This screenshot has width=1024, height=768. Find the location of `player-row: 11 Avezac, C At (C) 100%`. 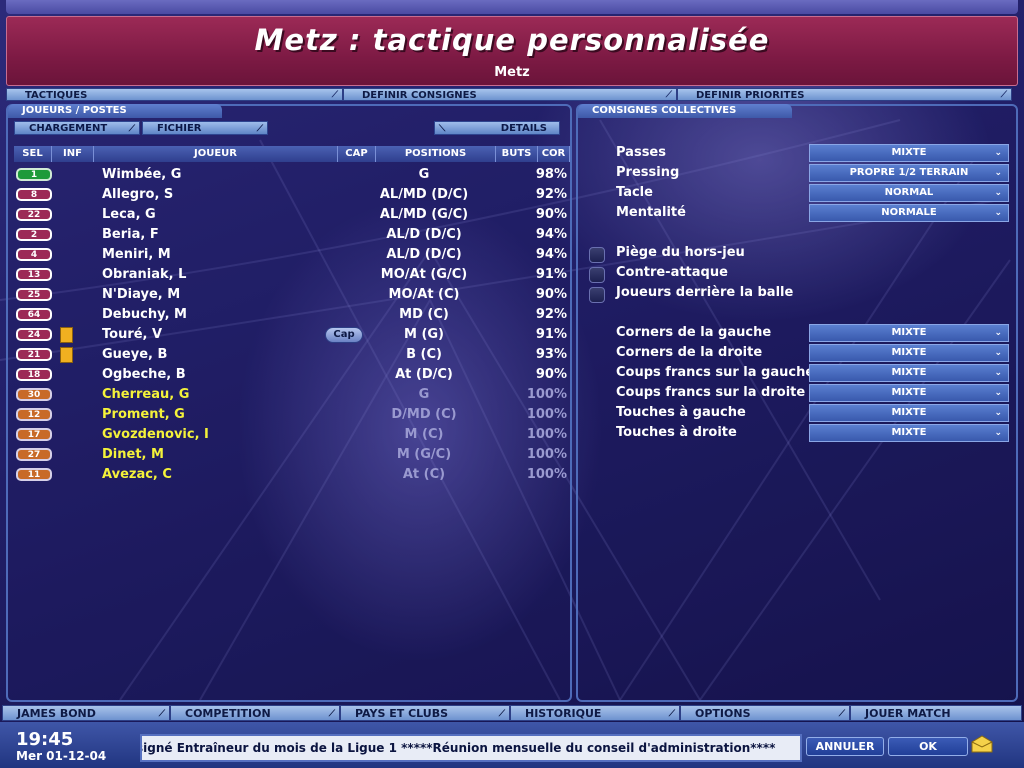

player-row: 11 Avezac, C At (C) 100% is located at coordinates (292, 475).